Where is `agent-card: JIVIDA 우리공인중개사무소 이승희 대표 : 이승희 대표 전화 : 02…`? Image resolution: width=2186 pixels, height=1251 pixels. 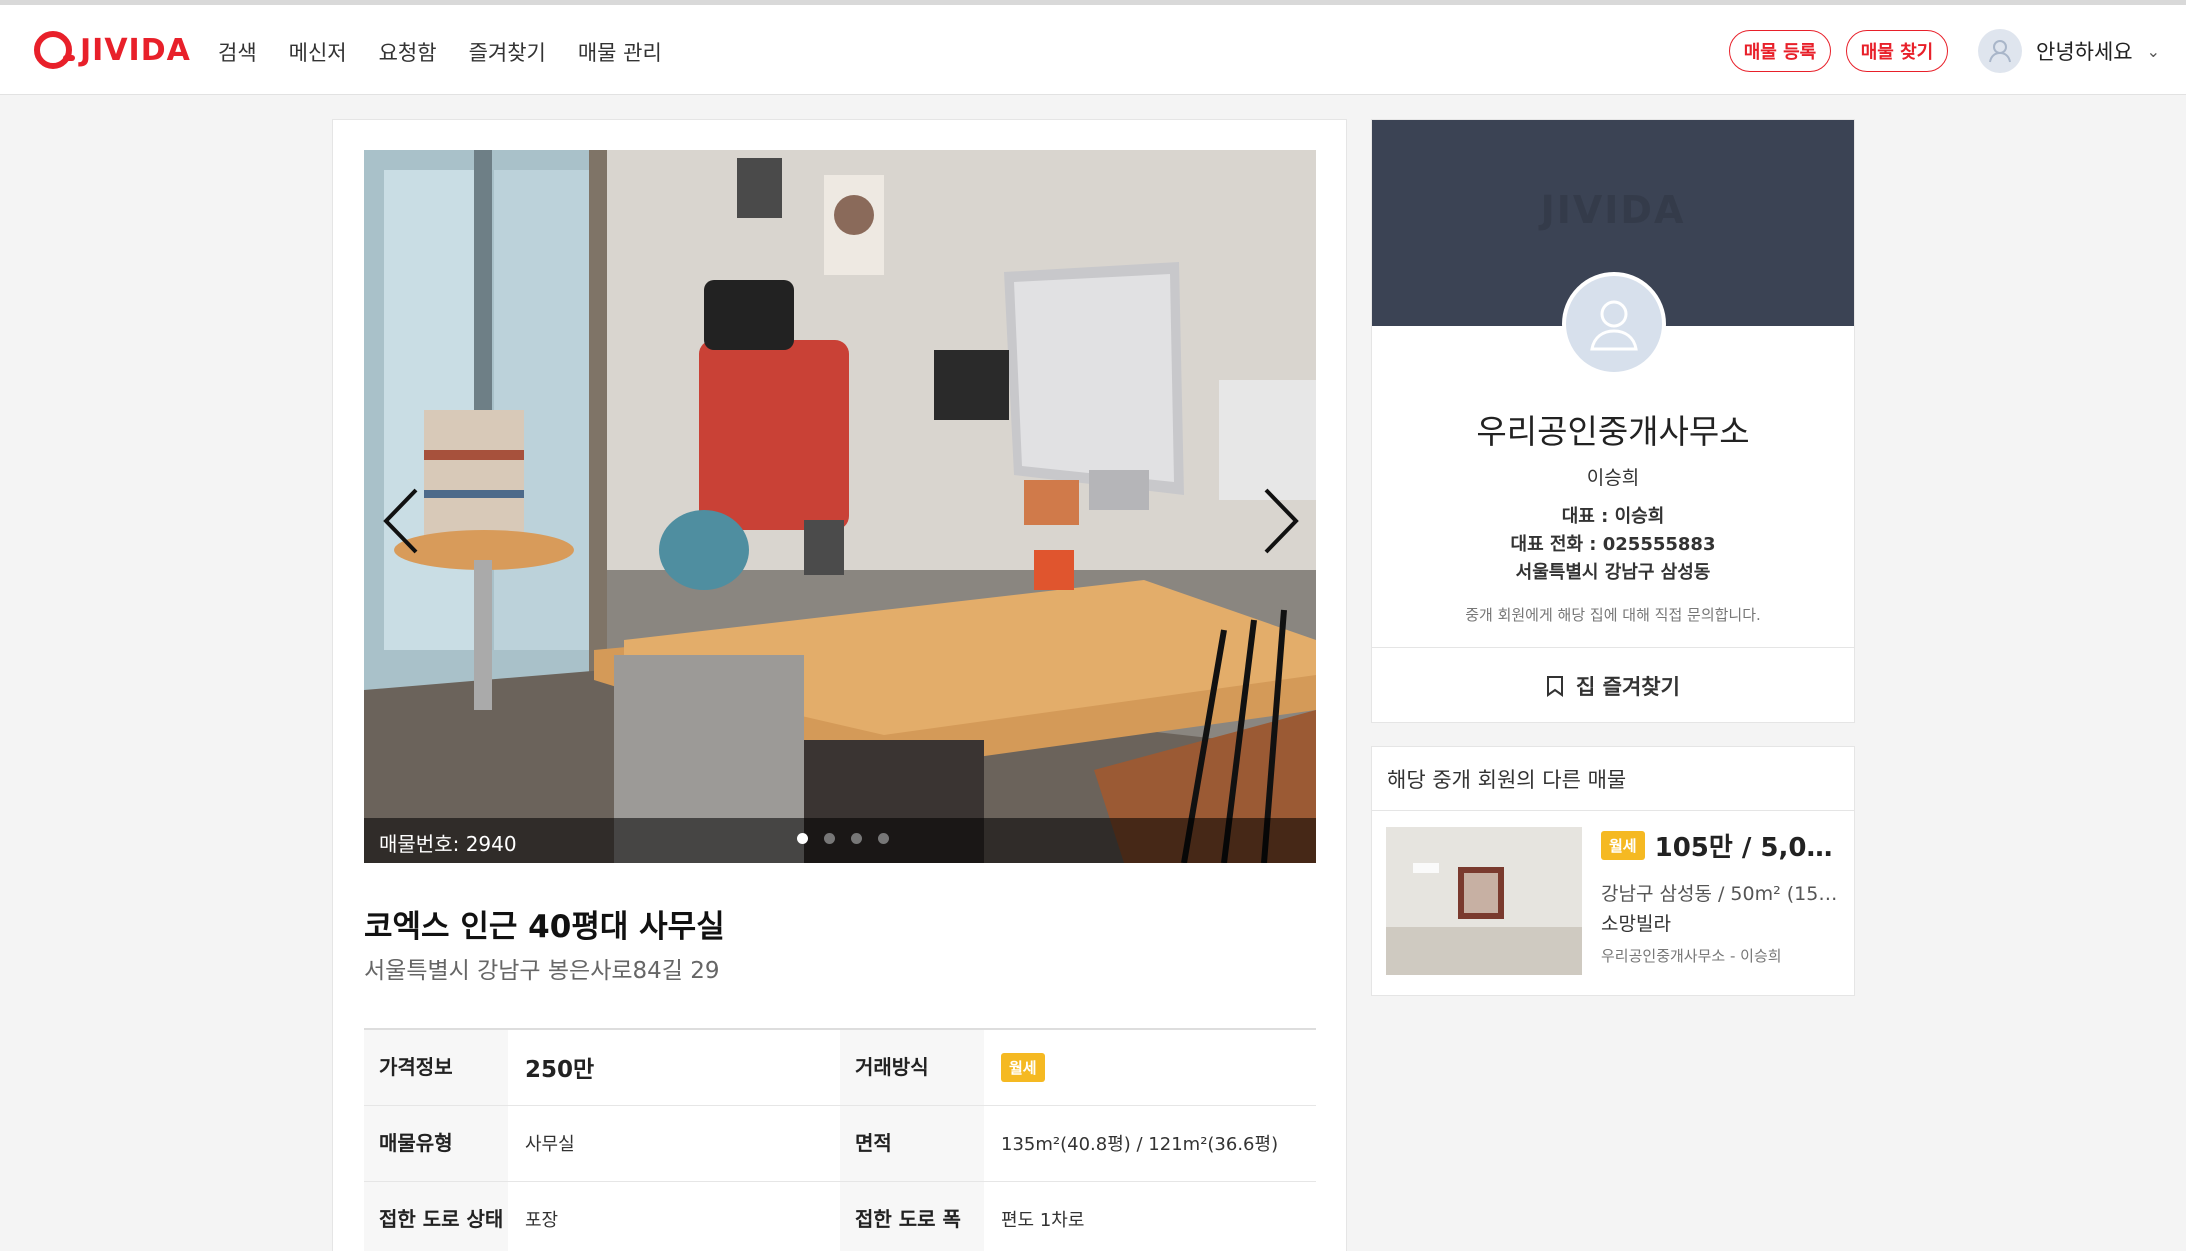
agent-card: JIVIDA 우리공인중개사무소 이승희 대표 : 이승희 대표 전화 : 02… is located at coordinates (1613, 421).